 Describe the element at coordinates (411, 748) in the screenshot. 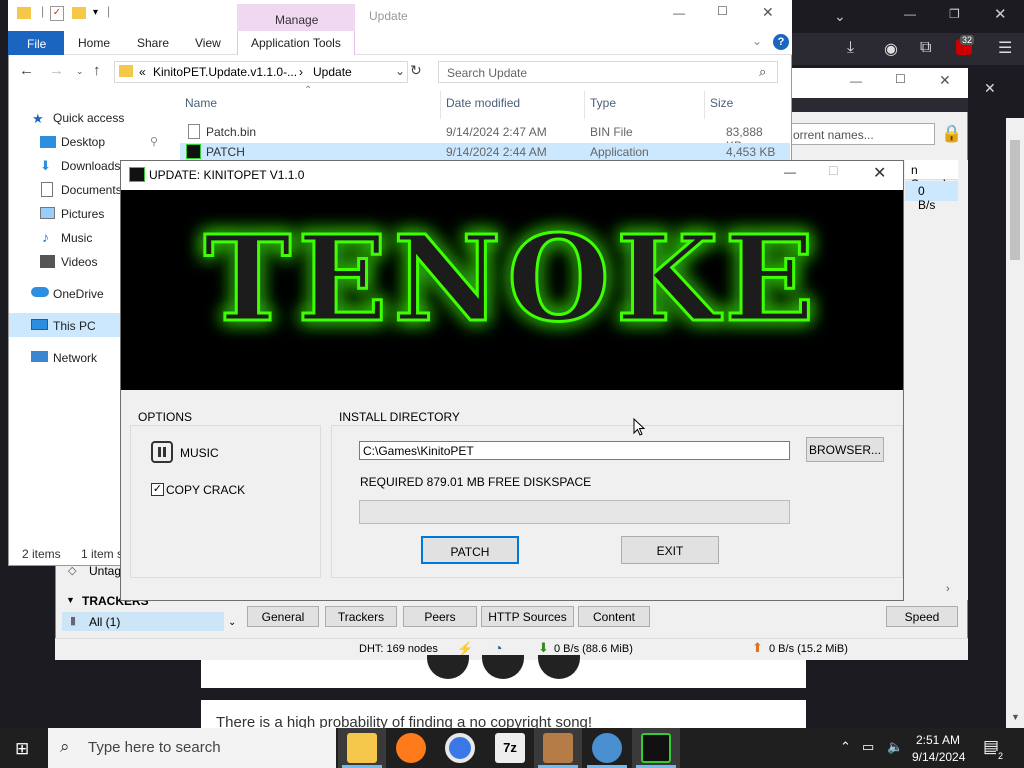

I see `firefox-icon` at that location.